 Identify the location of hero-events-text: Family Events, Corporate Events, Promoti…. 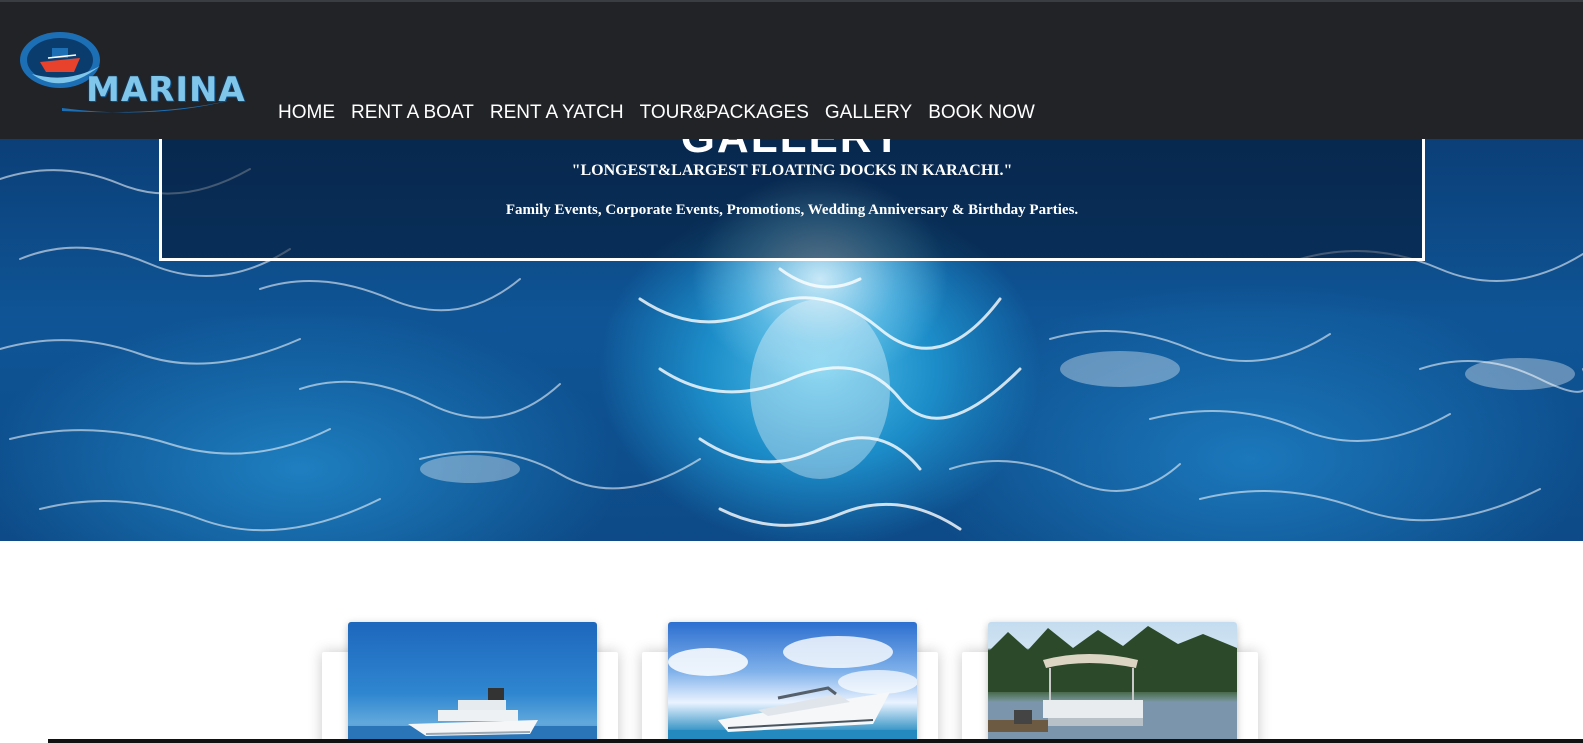
(792, 210).